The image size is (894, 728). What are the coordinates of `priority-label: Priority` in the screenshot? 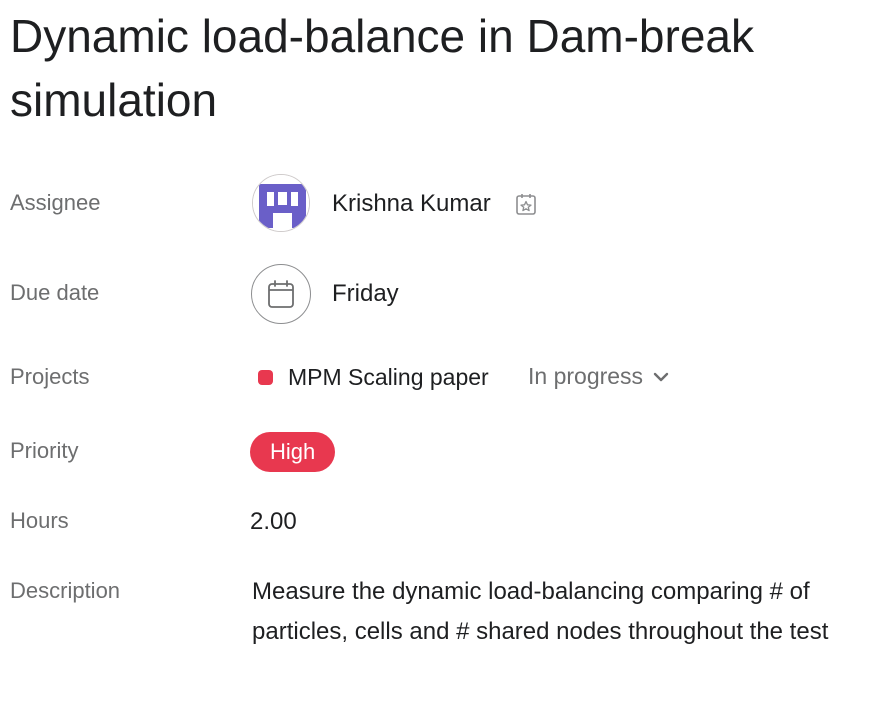 It's located at (44, 450).